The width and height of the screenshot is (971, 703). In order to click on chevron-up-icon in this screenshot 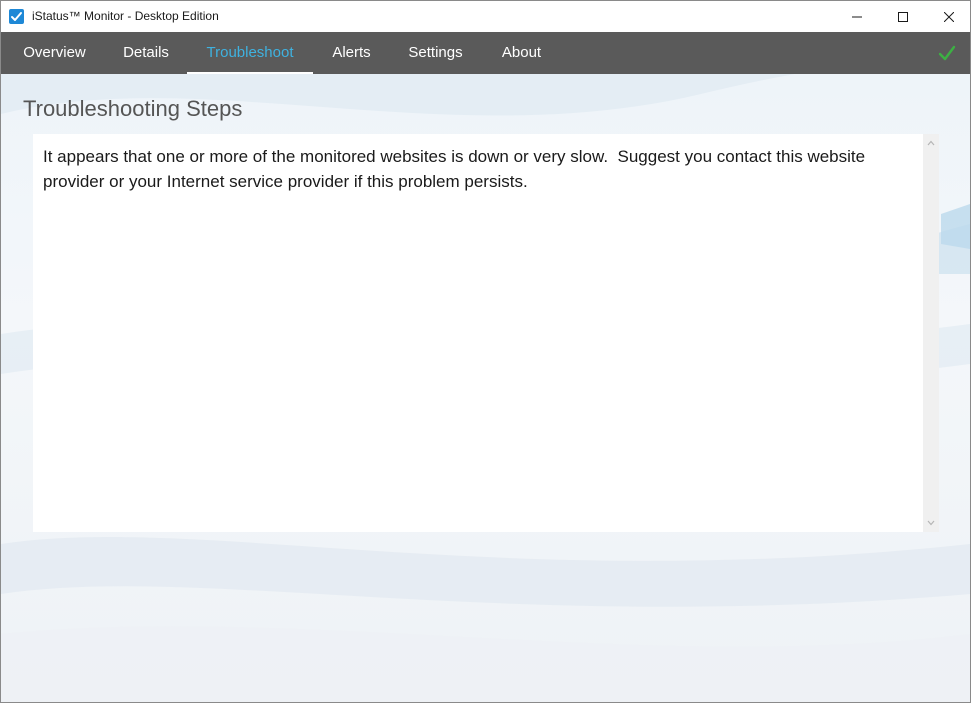, I will do `click(931, 143)`.